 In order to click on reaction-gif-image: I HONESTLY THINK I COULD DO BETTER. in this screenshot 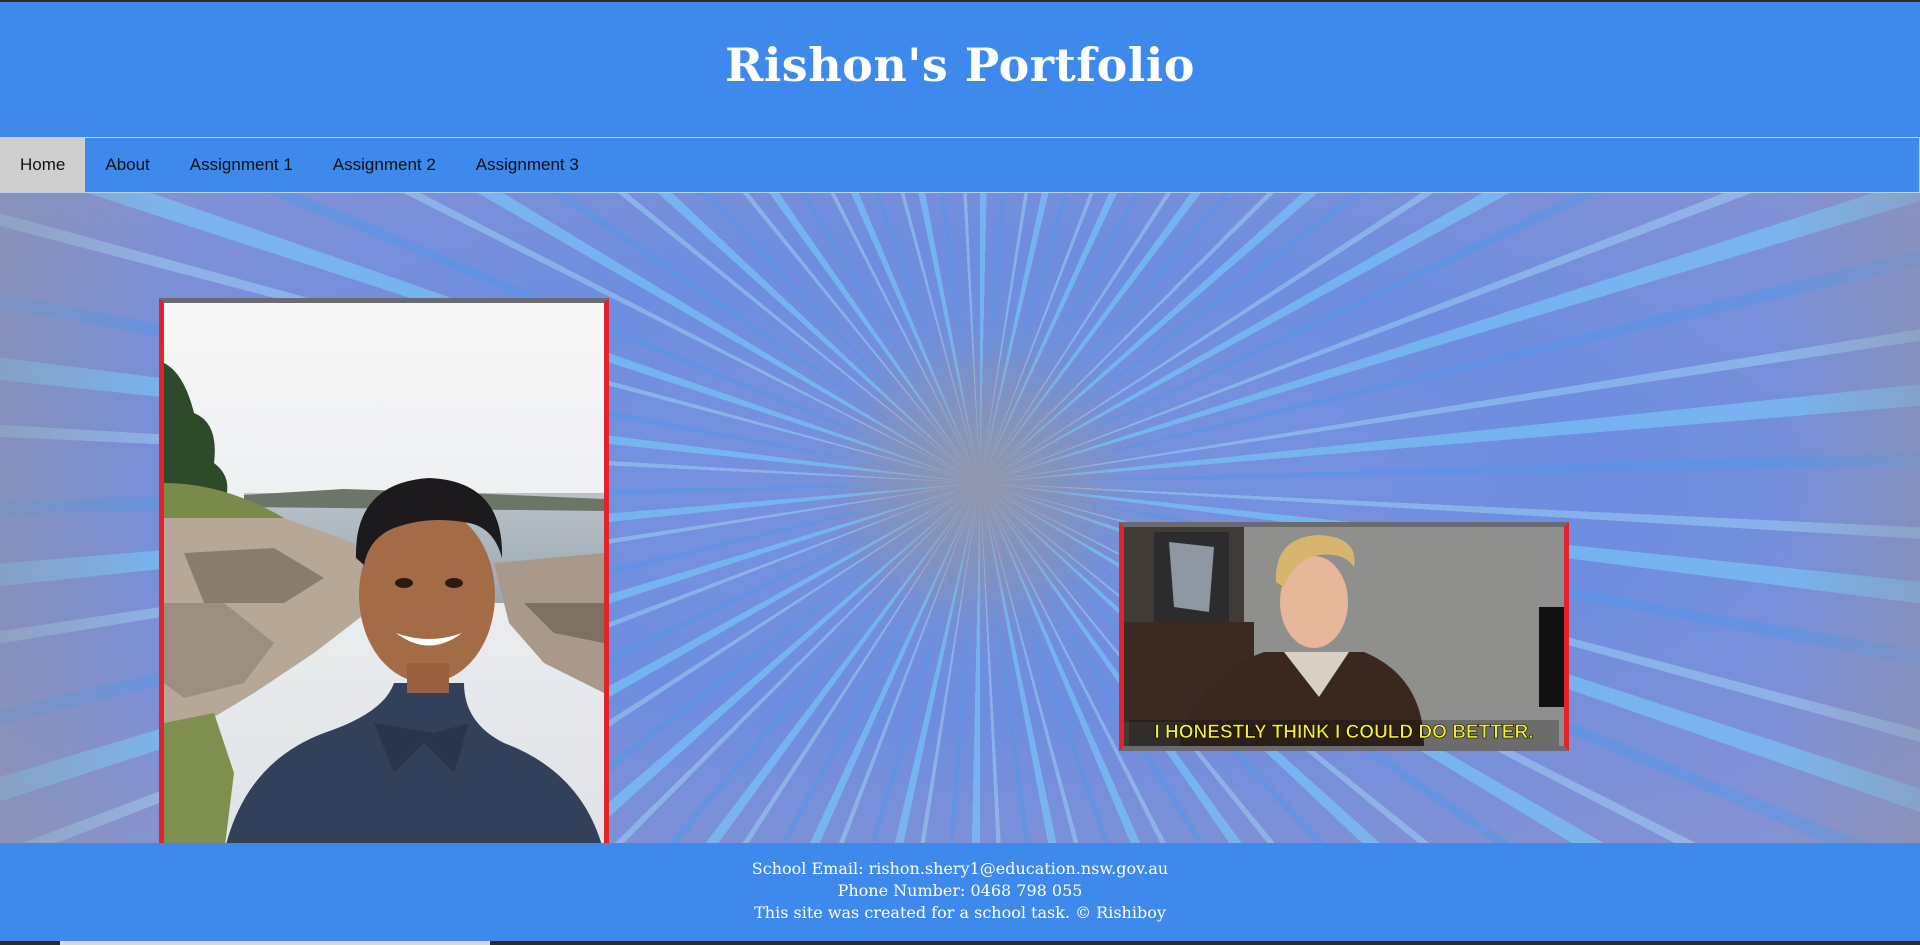, I will do `click(1344, 636)`.